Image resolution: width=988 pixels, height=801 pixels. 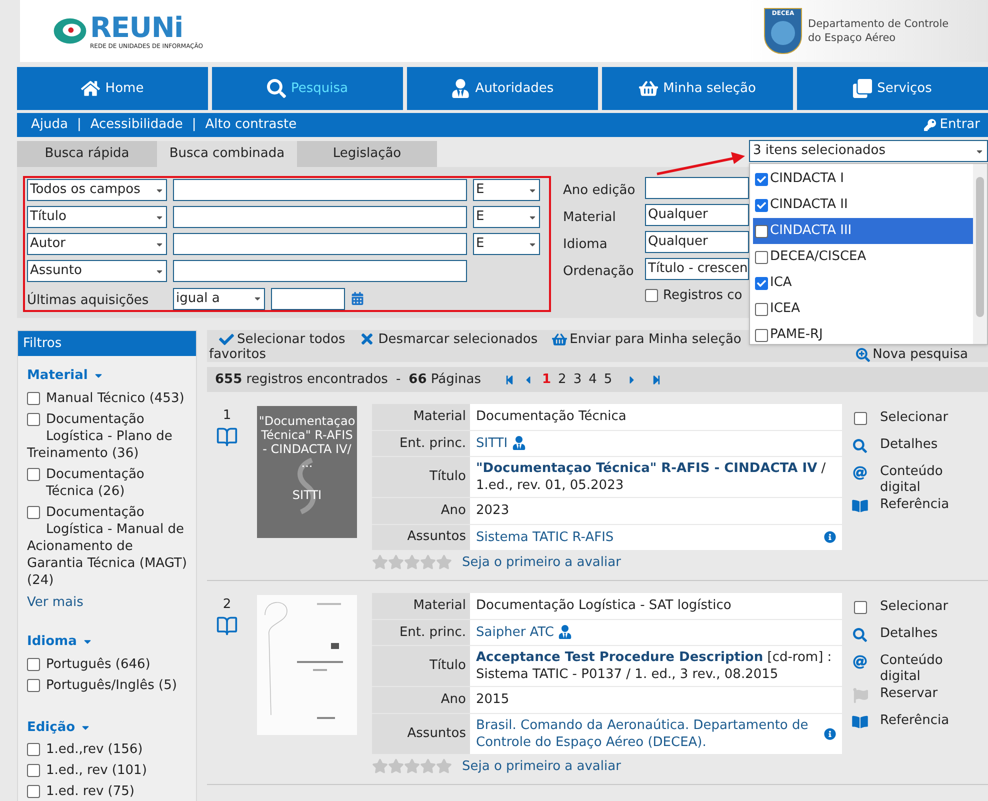 What do you see at coordinates (107, 483) in the screenshot?
I see `filter-option: Documentação Técnica (26)` at bounding box center [107, 483].